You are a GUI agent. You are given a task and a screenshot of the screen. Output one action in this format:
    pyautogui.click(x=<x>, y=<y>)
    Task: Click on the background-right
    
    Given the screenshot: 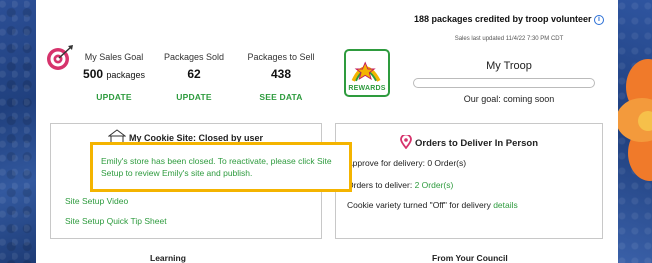 What is the action you would take?
    pyautogui.click(x=634, y=131)
    